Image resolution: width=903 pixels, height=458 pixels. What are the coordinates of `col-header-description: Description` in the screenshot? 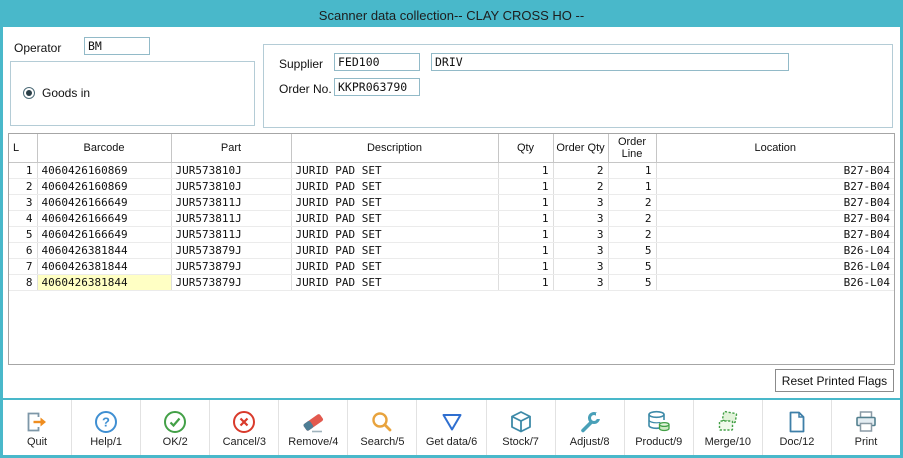 It's located at (395, 148).